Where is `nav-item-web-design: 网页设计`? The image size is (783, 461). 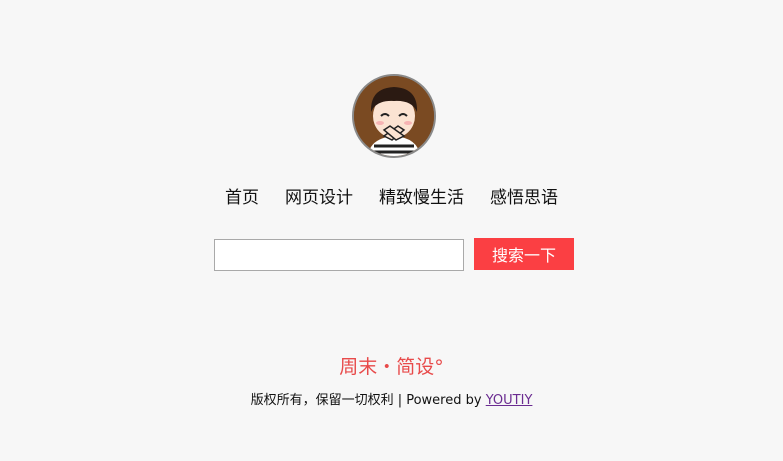 nav-item-web-design: 网页设计 is located at coordinates (319, 198).